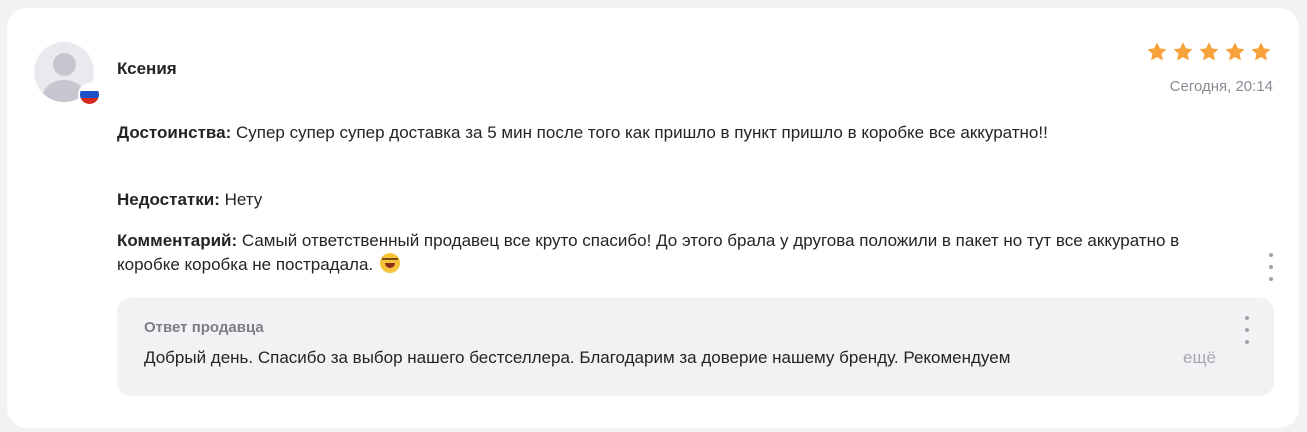  What do you see at coordinates (89, 94) in the screenshot?
I see `russia-flag-icon` at bounding box center [89, 94].